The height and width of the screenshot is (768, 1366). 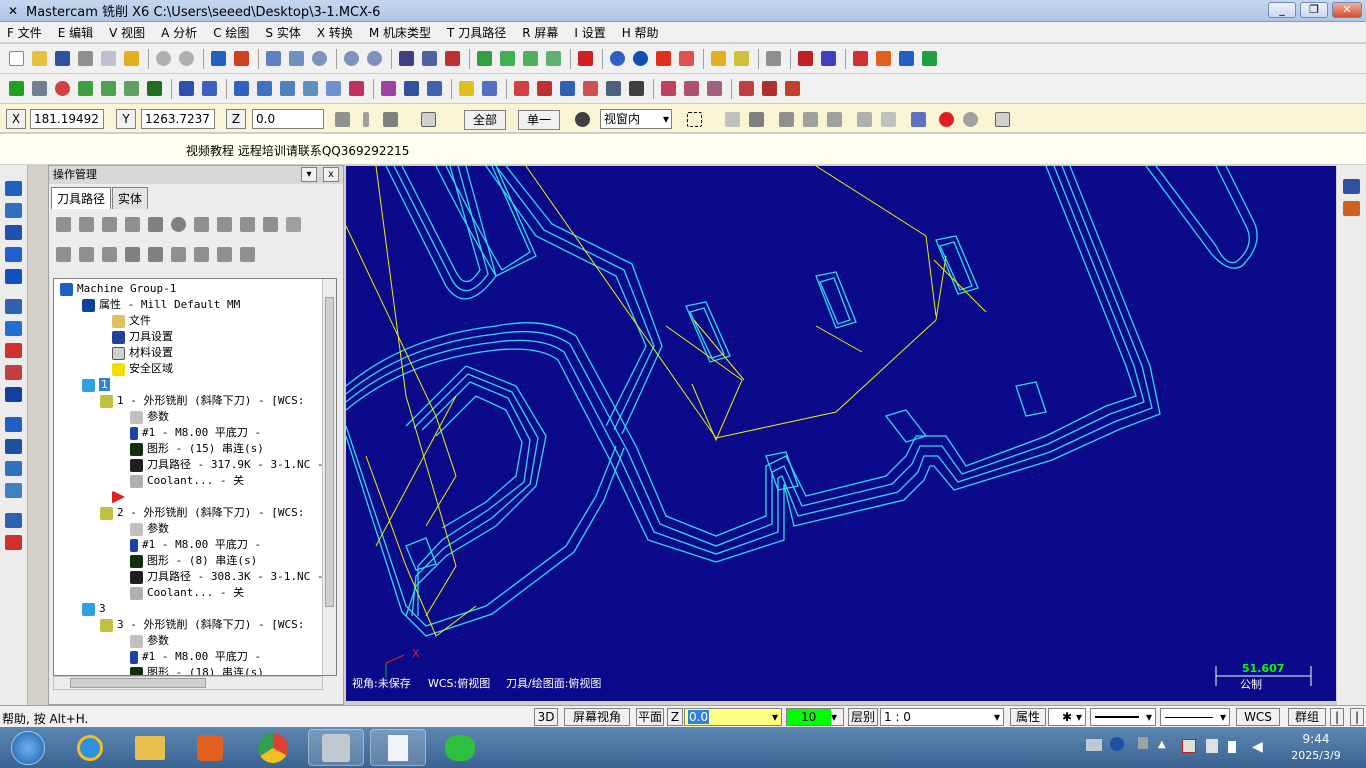 I want to click on globe-icon, so click(x=617, y=59).